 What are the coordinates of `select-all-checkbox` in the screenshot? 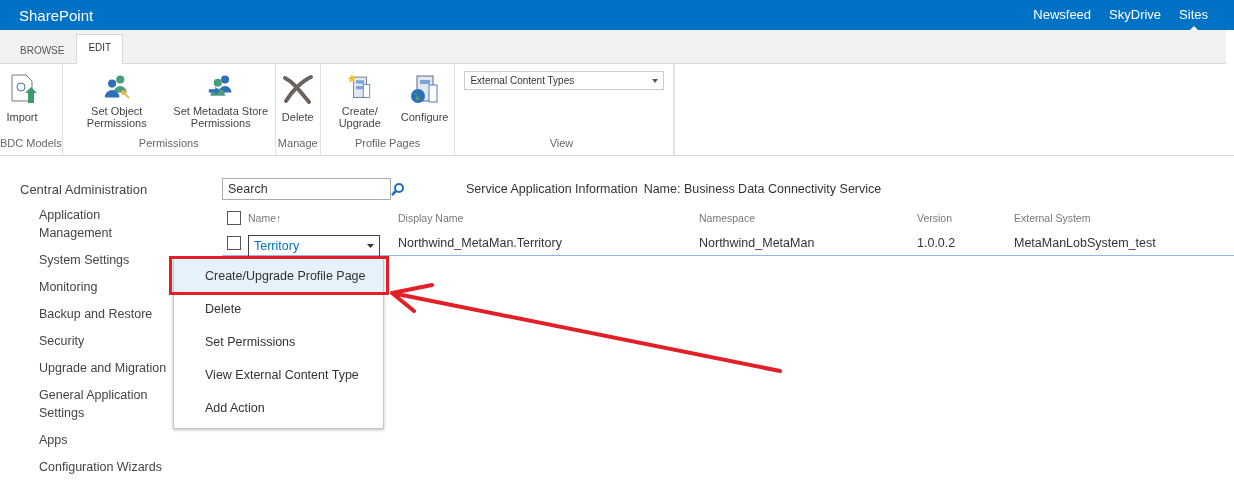 It's located at (234, 218).